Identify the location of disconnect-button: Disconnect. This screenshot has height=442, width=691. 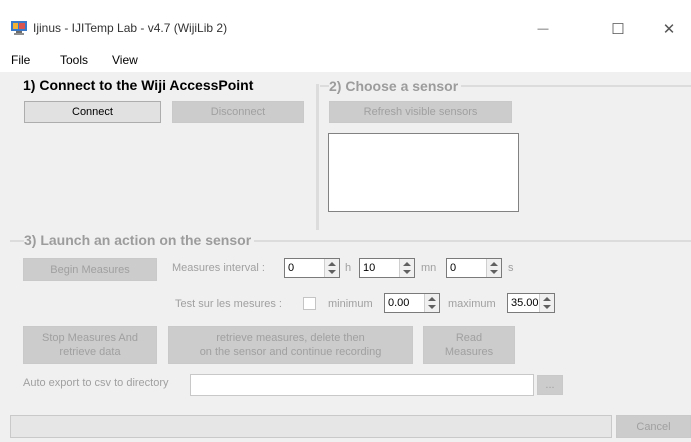
(238, 112).